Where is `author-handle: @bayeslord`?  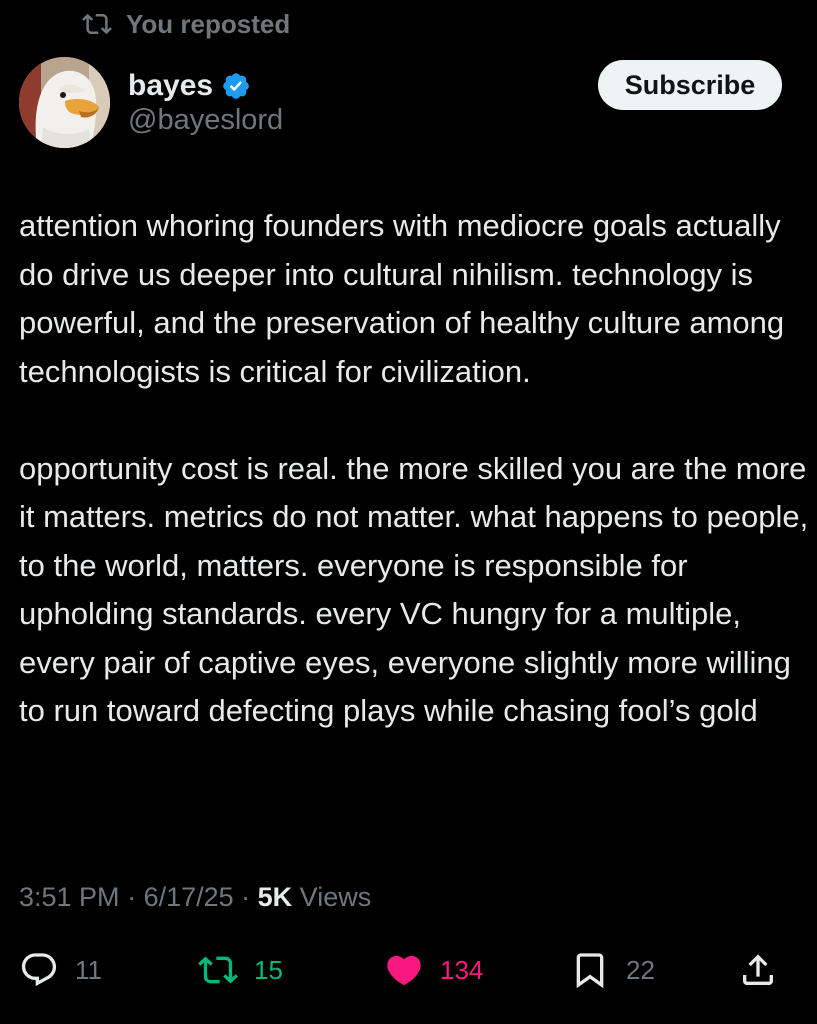 author-handle: @bayeslord is located at coordinates (205, 120).